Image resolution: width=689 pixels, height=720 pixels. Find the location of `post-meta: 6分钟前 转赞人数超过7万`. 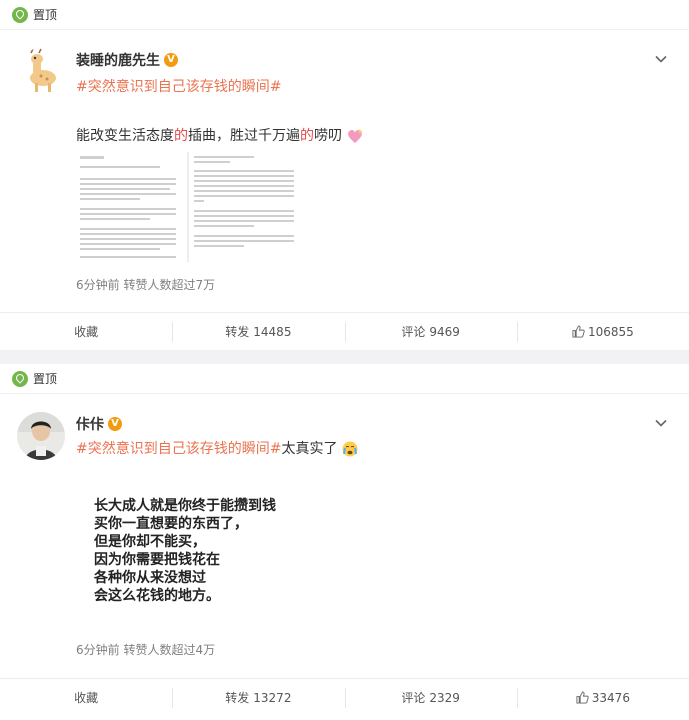

post-meta: 6分钟前 转赞人数超过7万 is located at coordinates (146, 285).